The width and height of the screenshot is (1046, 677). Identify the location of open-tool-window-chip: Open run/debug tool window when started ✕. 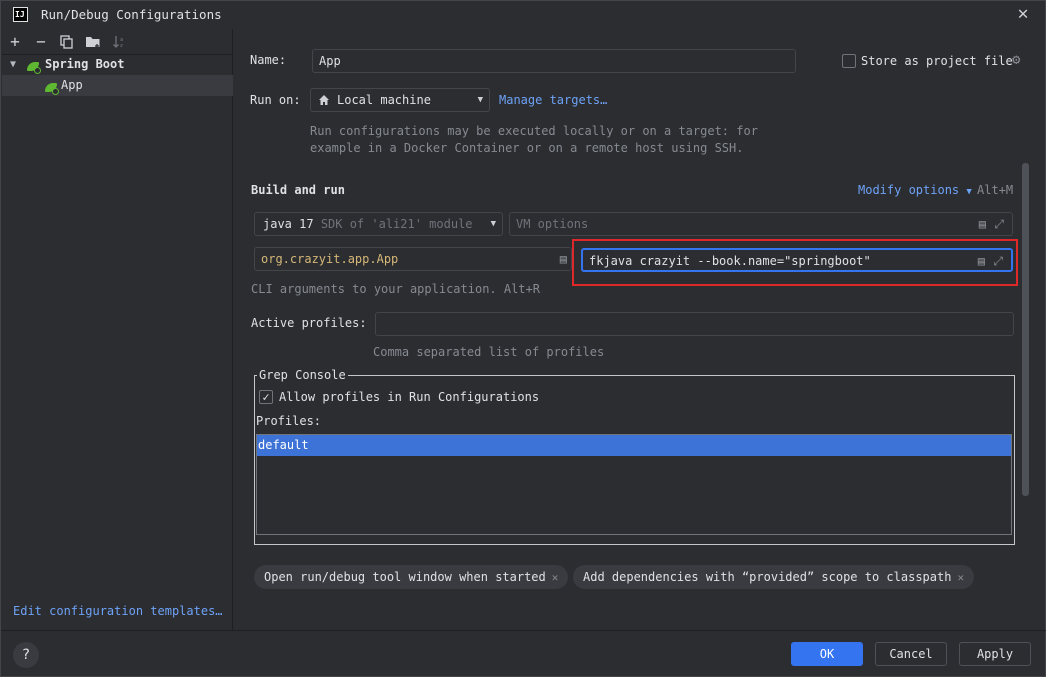
(411, 577).